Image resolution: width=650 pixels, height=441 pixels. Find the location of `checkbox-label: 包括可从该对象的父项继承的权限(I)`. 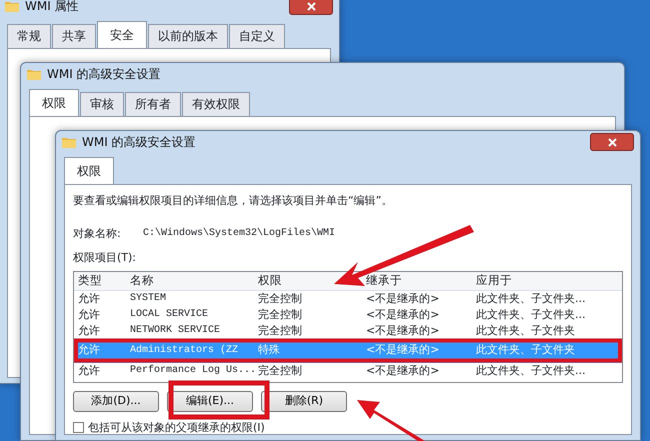

checkbox-label: 包括可从该对象的父项继承的权限(I) is located at coordinates (176, 428).